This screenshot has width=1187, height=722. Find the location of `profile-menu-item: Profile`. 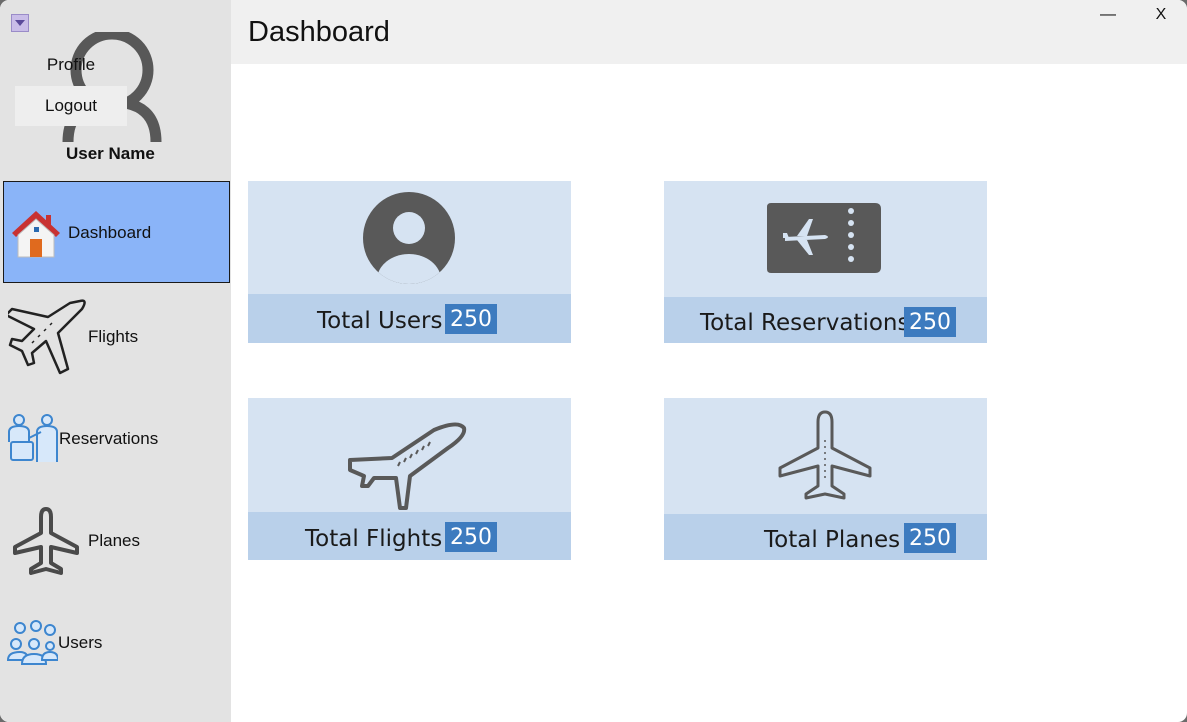

profile-menu-item: Profile is located at coordinates (71, 65).